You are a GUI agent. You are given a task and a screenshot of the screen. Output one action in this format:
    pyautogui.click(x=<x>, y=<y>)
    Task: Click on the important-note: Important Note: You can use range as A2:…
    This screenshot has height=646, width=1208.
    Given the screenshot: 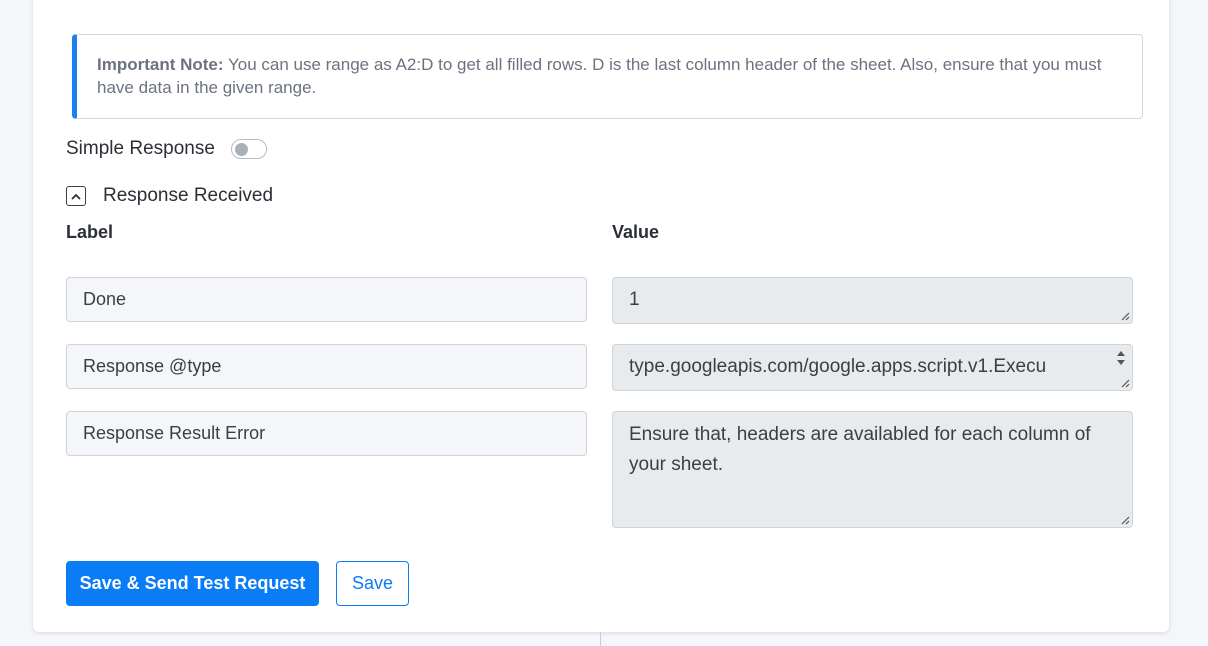 What is the action you would take?
    pyautogui.click(x=607, y=76)
    